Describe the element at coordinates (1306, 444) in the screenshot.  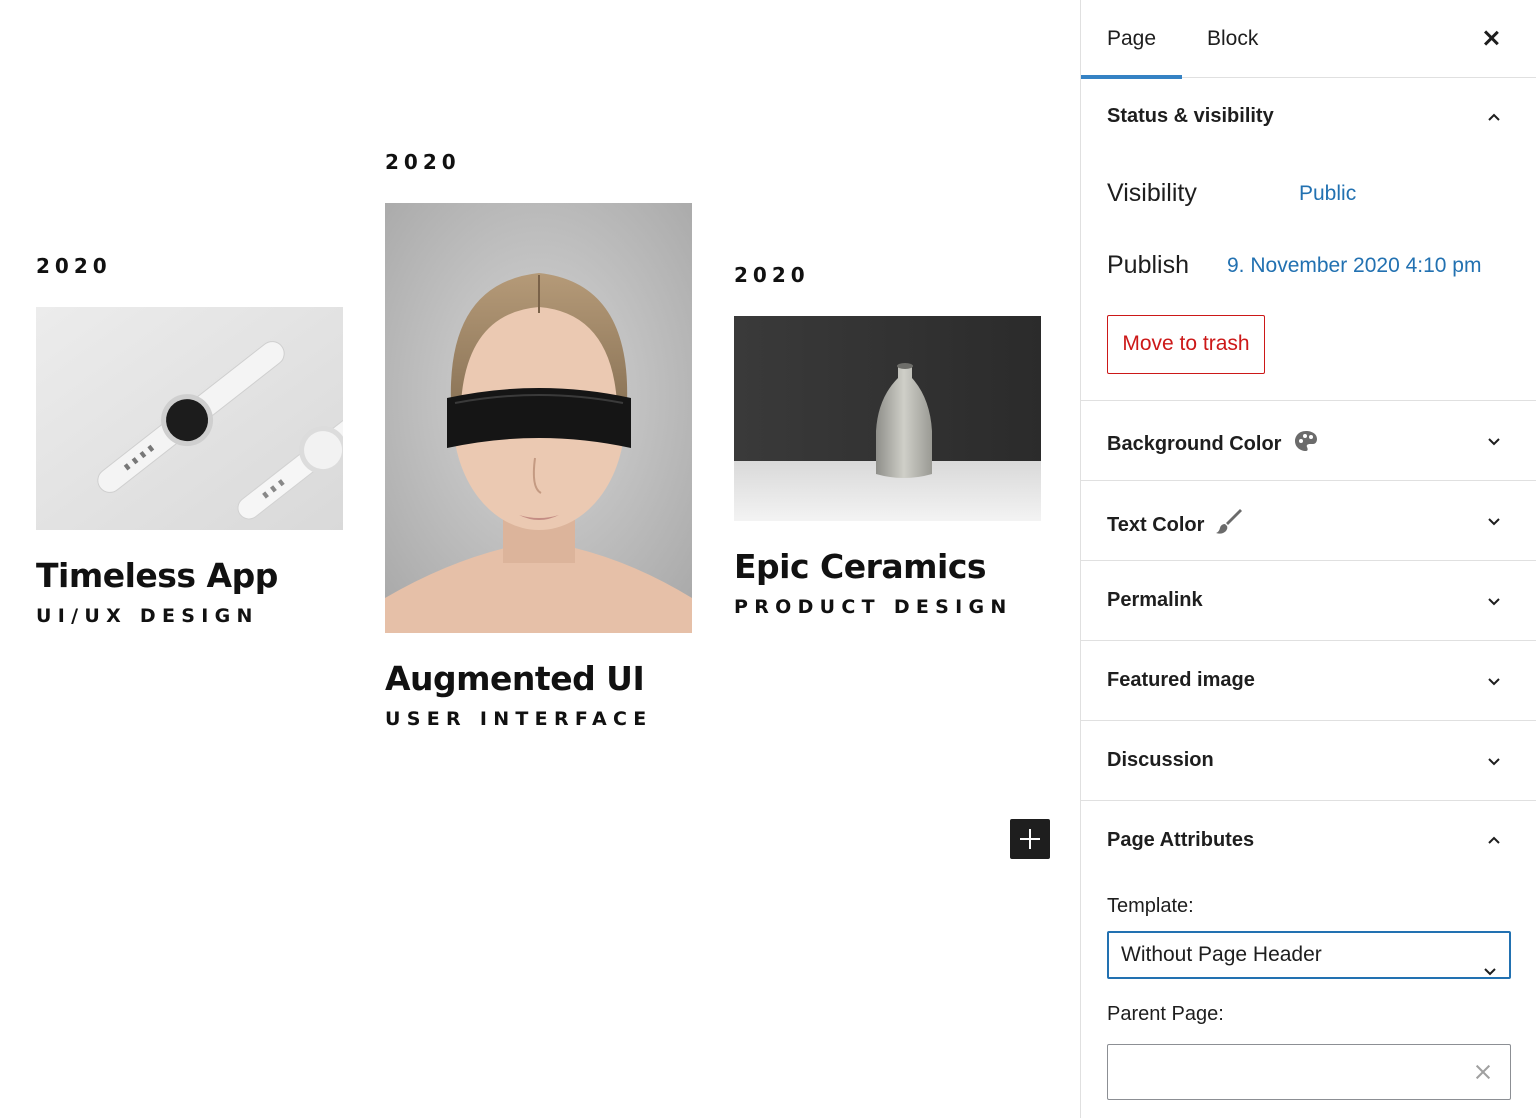
I see `palette-icon` at that location.